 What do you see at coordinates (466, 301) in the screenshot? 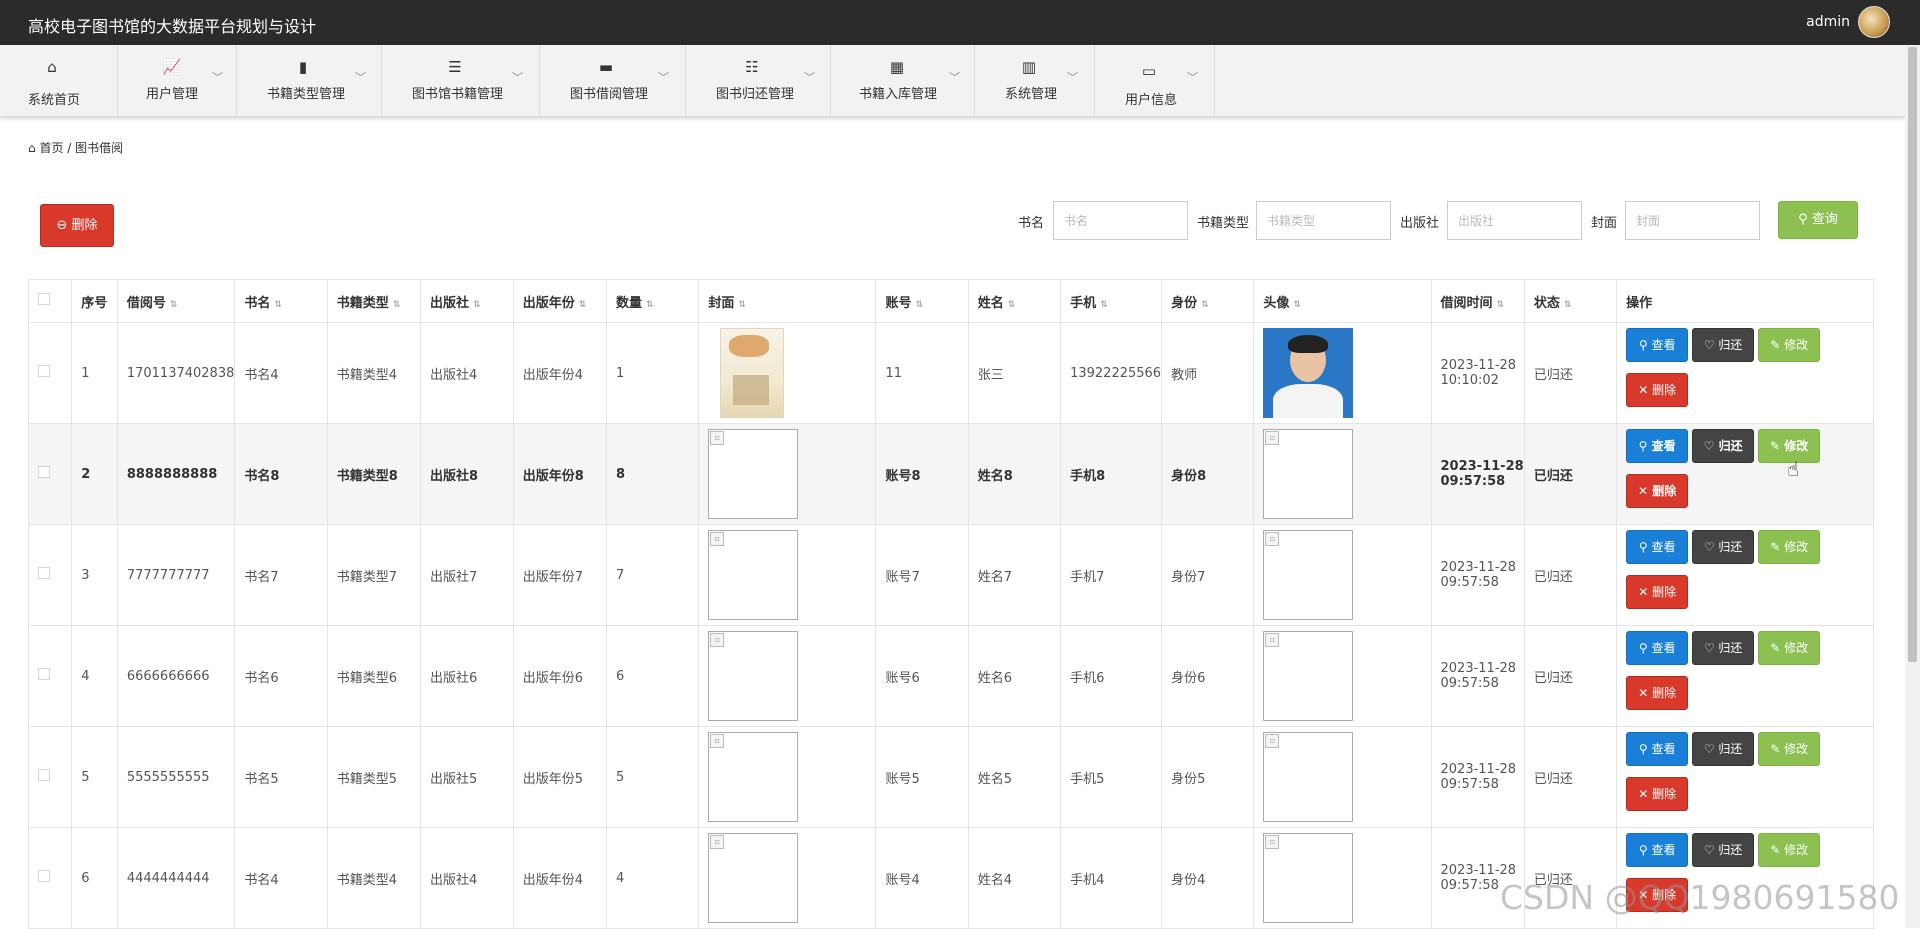
I see `header-cell: 出版社 ⇅` at bounding box center [466, 301].